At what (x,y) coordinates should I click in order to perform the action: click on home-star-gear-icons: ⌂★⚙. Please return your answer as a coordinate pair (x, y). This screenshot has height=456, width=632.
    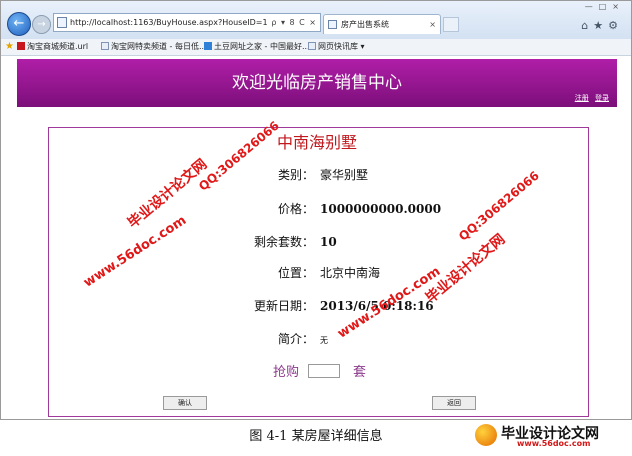
    Looking at the image, I should click on (602, 25).